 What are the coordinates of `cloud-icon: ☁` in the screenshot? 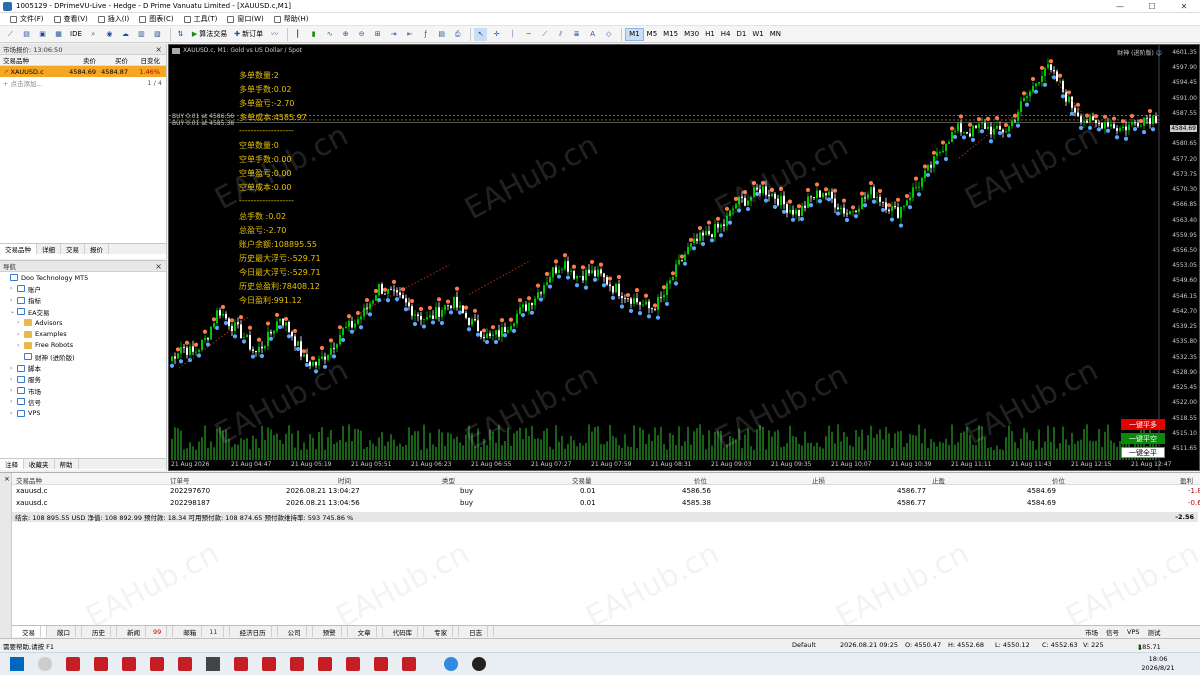 It's located at (125, 34).